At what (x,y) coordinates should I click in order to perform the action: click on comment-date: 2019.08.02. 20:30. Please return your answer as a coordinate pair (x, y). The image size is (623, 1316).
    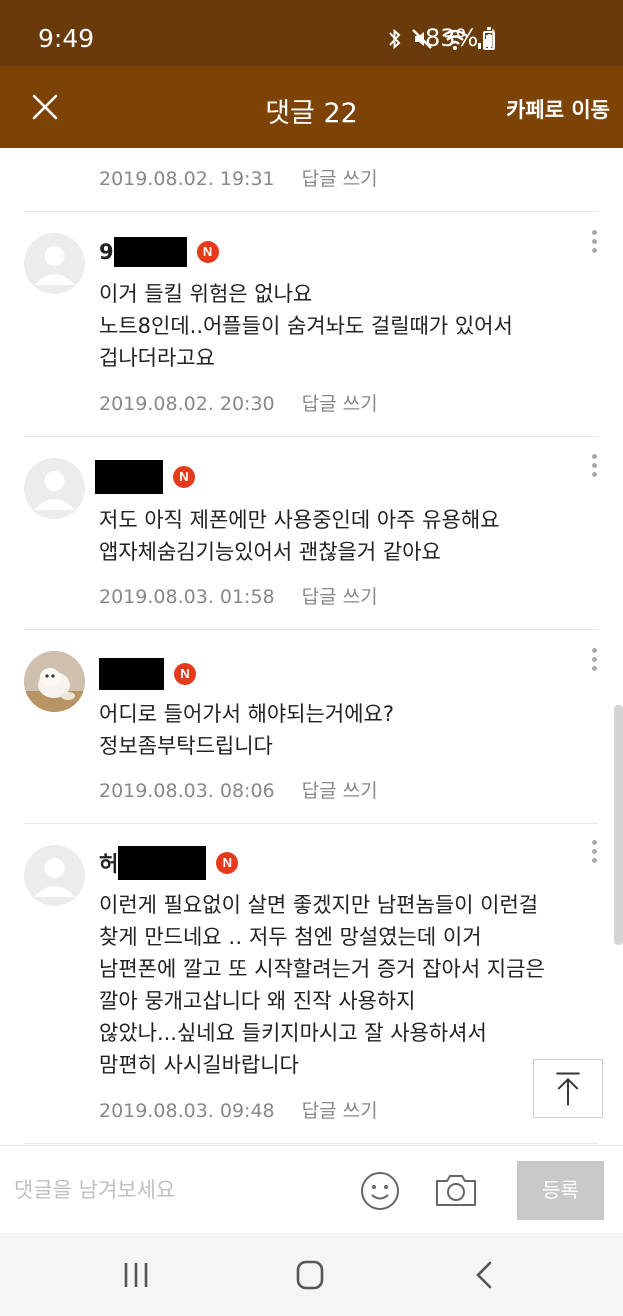
    Looking at the image, I should click on (187, 404).